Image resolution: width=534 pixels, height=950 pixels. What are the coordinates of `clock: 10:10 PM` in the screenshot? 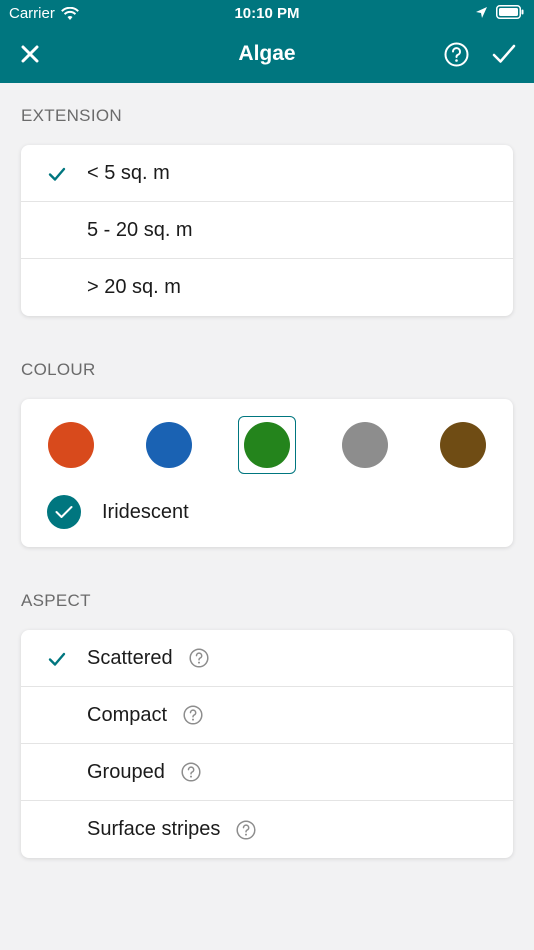 It's located at (267, 13).